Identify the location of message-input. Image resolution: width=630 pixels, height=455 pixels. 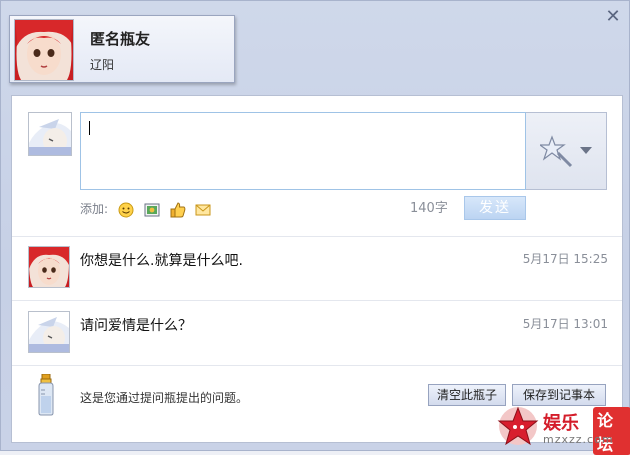
(303, 151).